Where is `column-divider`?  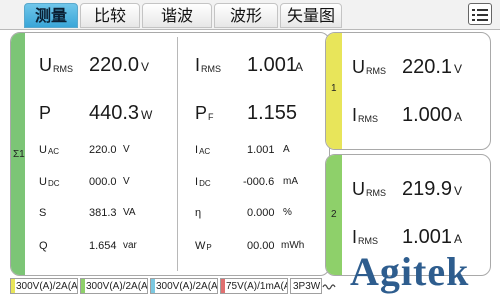
column-divider is located at coordinates (177, 154).